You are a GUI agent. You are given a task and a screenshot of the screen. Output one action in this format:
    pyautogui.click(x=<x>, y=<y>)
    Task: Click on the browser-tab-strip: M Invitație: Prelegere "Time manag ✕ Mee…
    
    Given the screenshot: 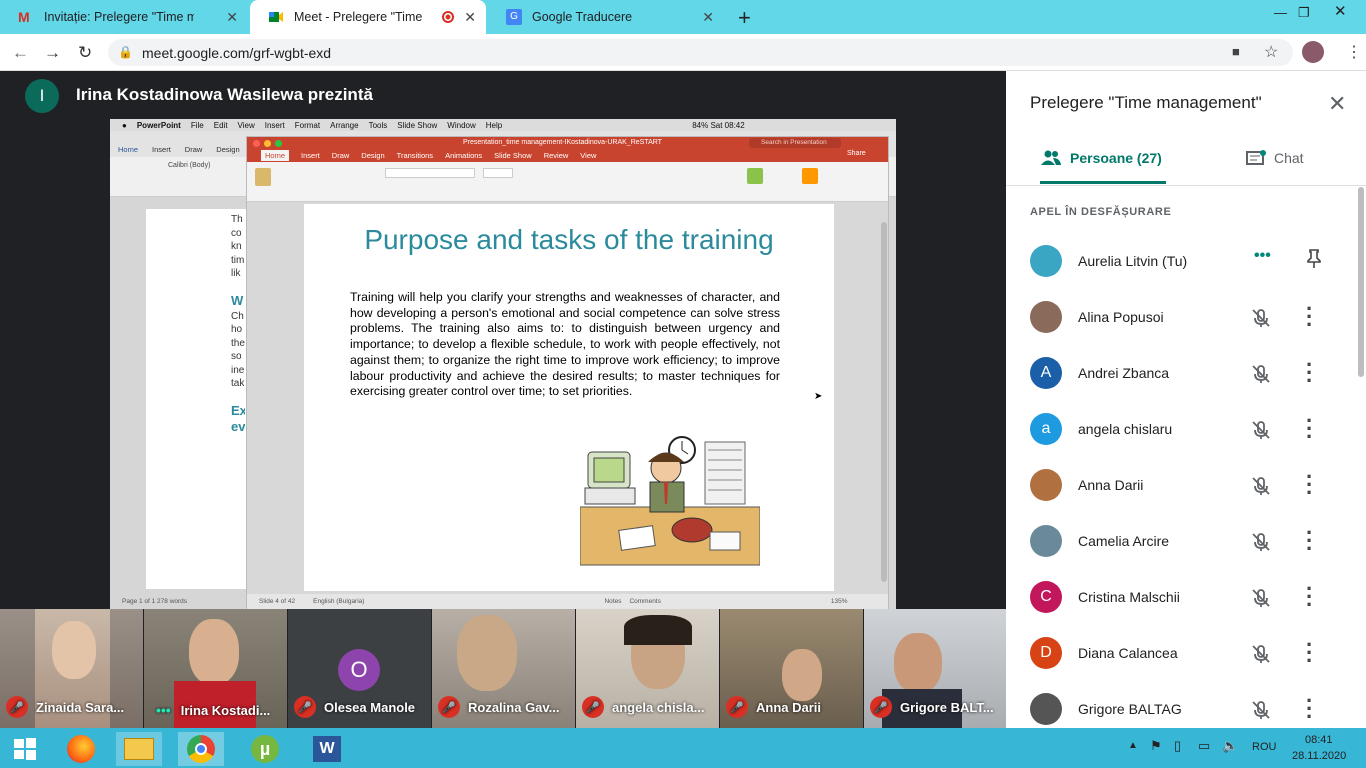 What is the action you would take?
    pyautogui.click(x=683, y=17)
    